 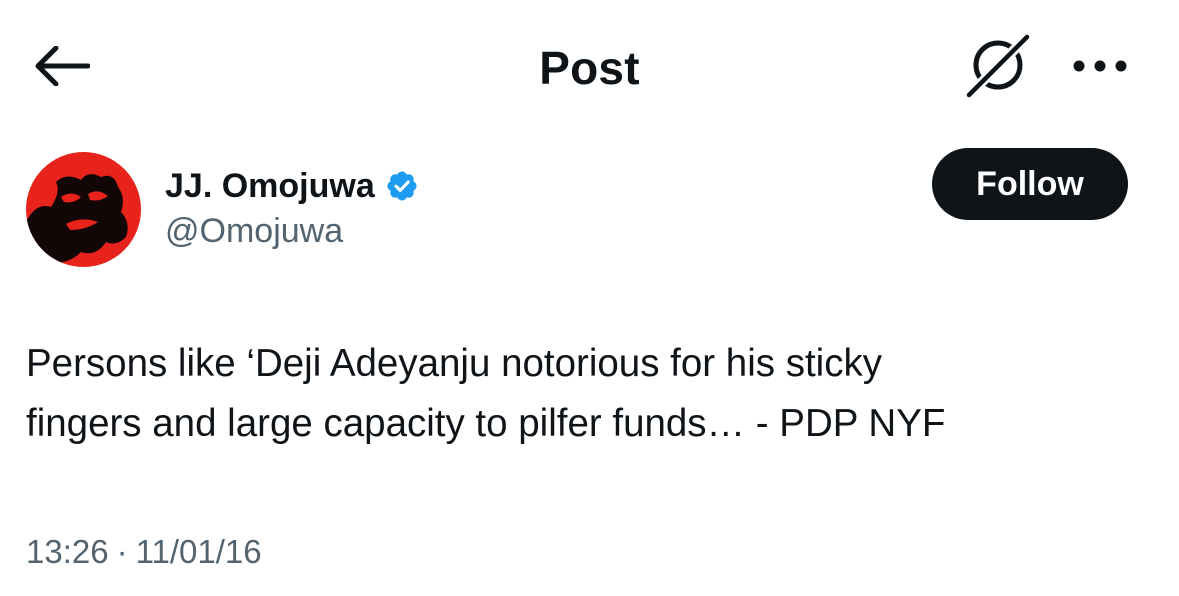 What do you see at coordinates (292, 231) in the screenshot?
I see `user-handle: @Omojuwa` at bounding box center [292, 231].